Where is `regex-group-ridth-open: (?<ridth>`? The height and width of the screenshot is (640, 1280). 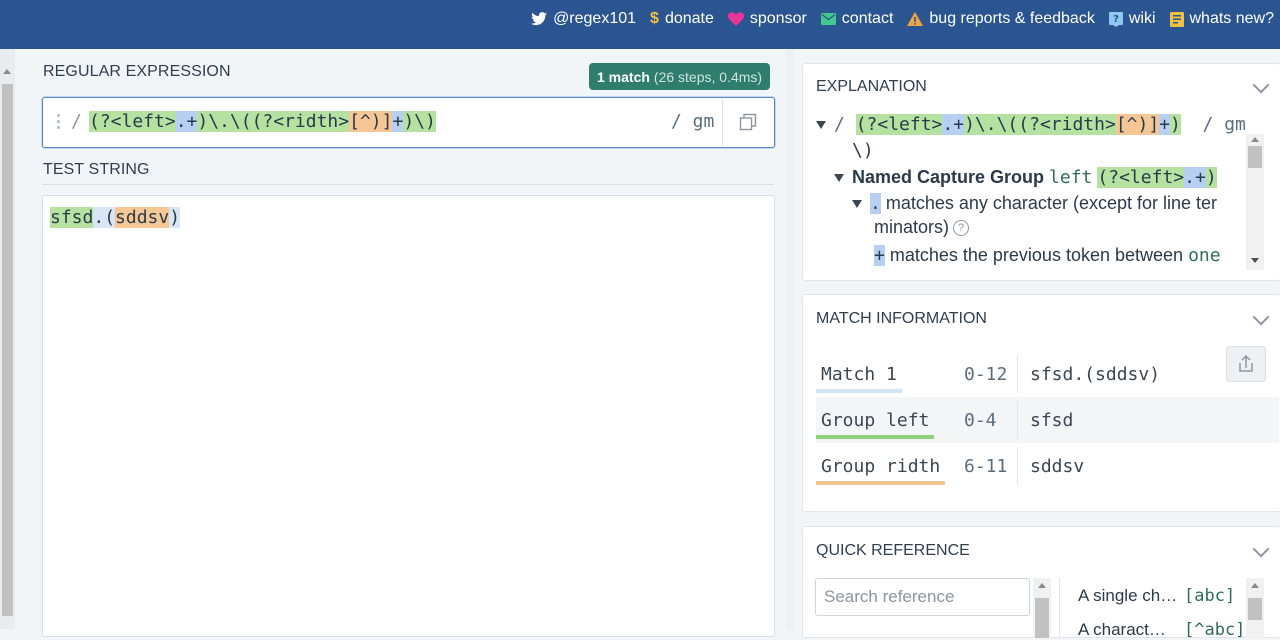 regex-group-ridth-open: (?<ridth> is located at coordinates (300, 121).